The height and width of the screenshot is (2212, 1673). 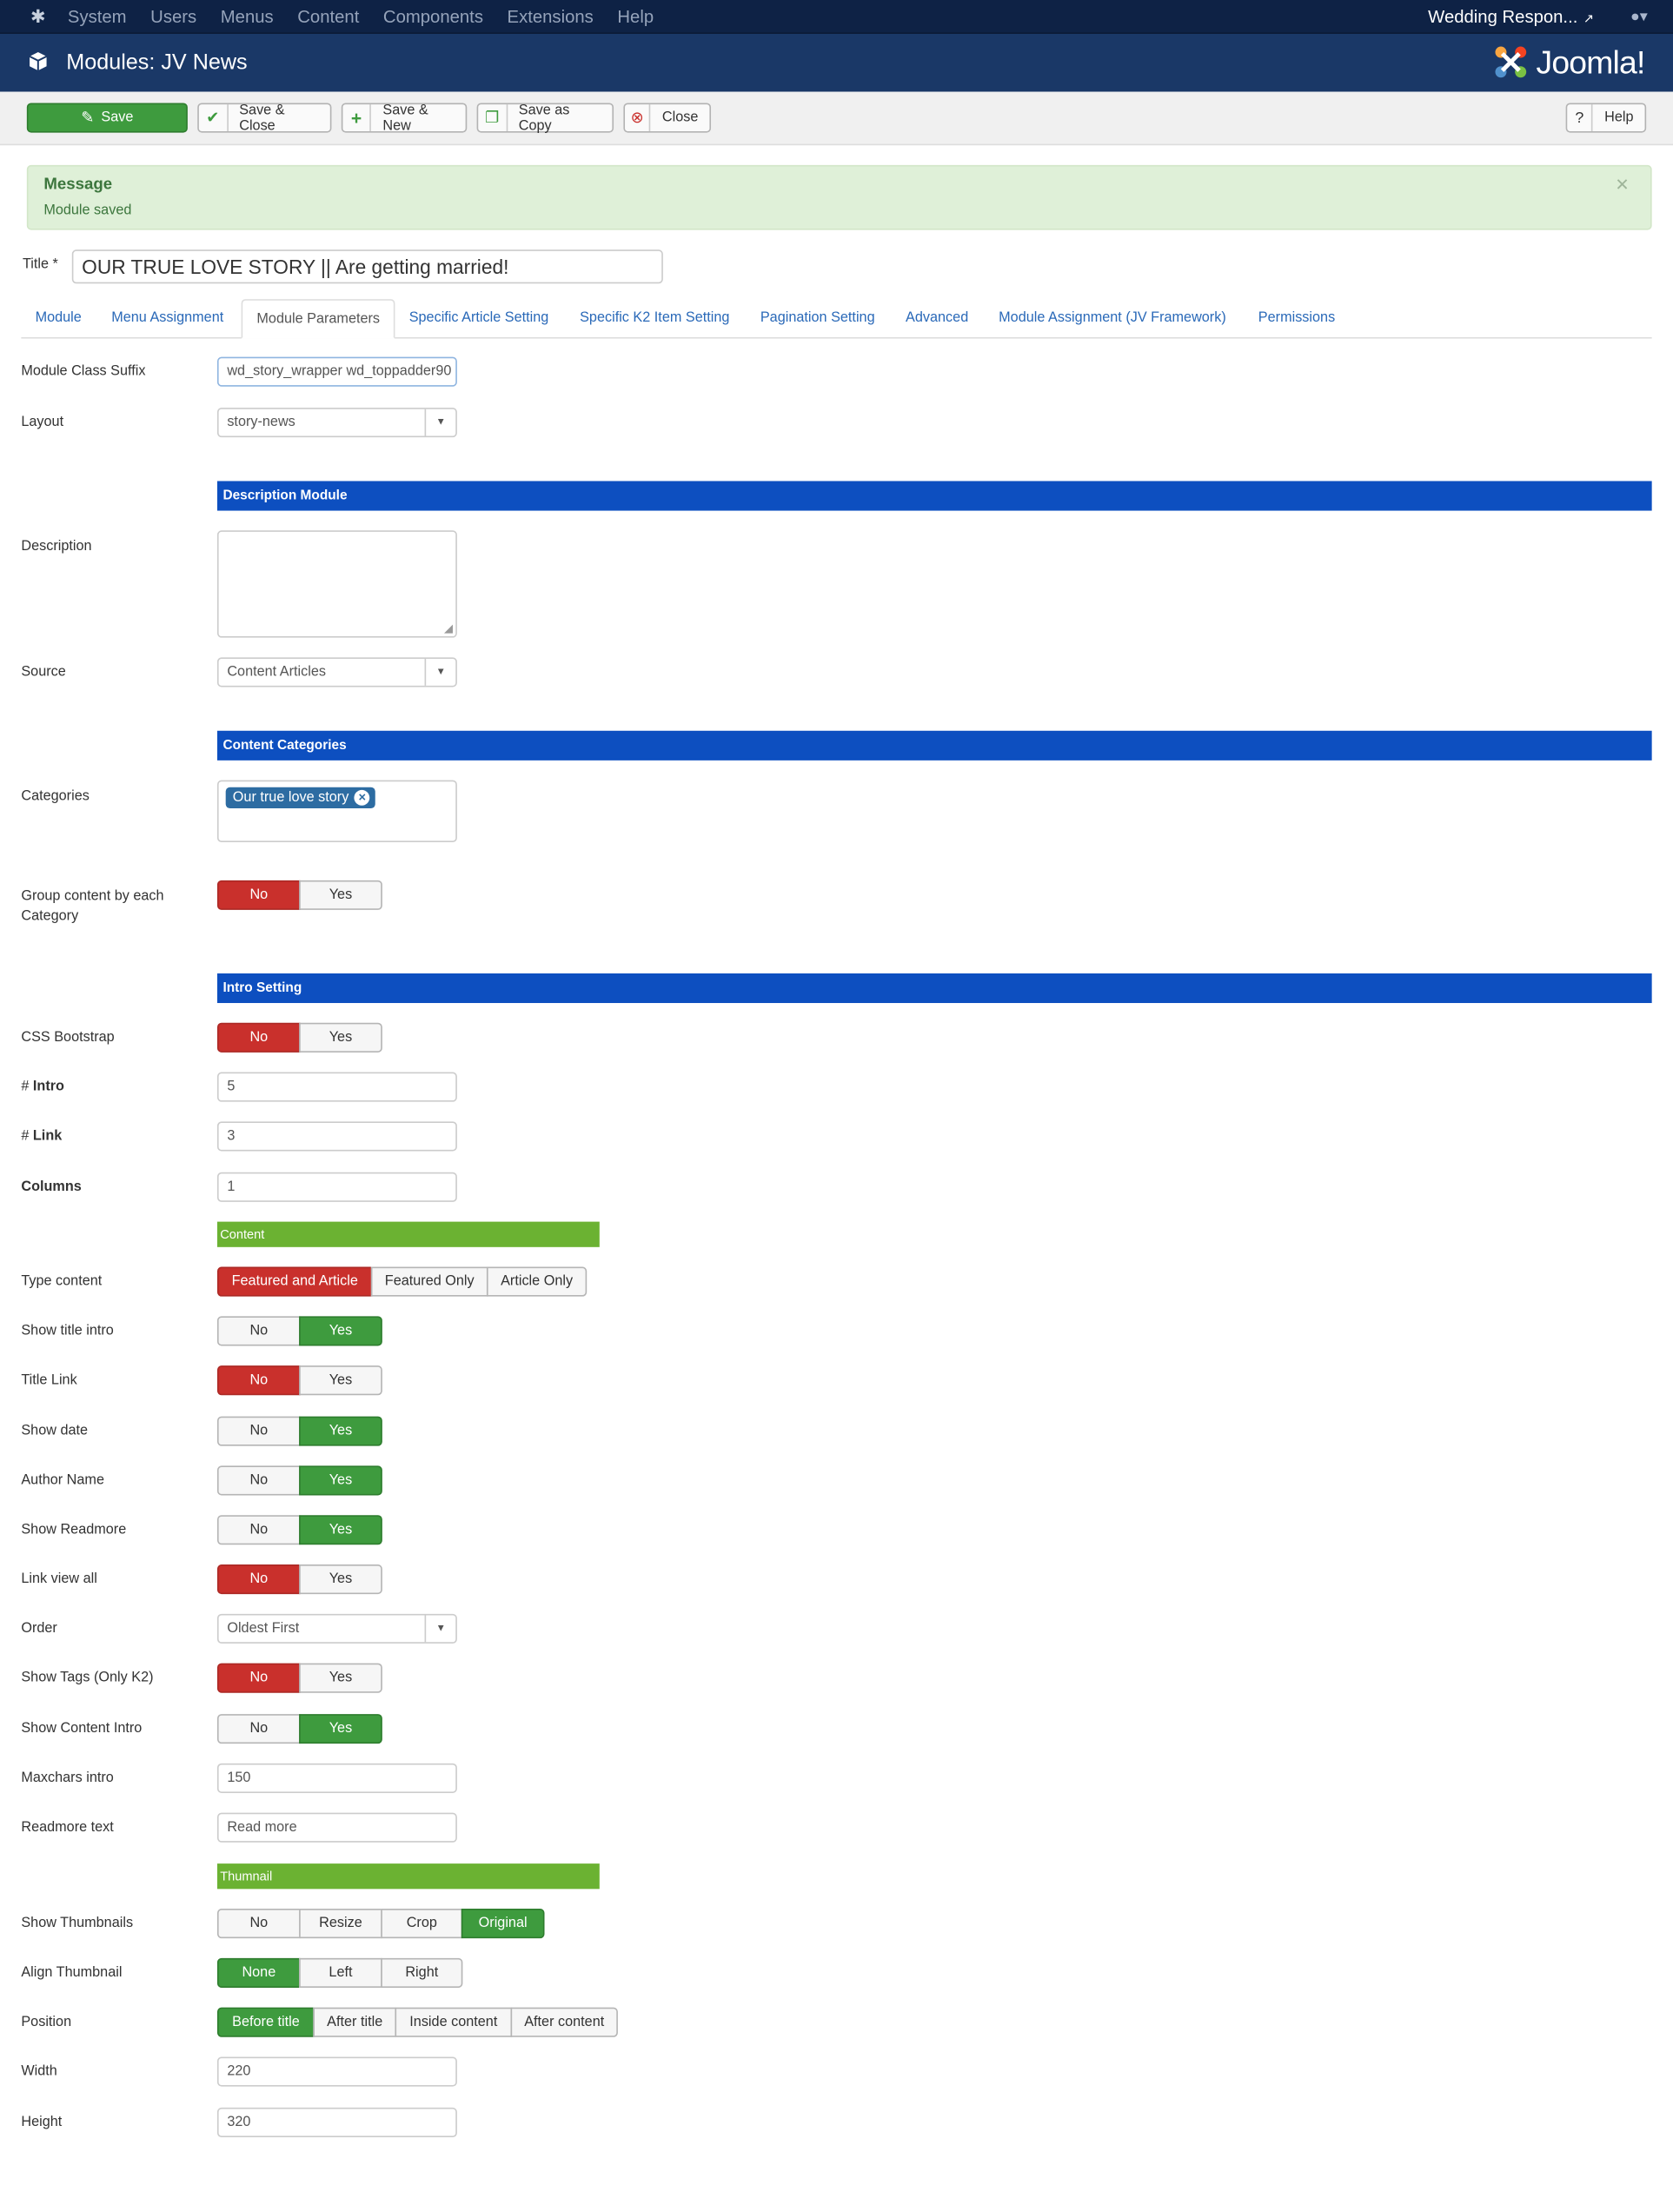 What do you see at coordinates (42, 1087) in the screenshot?
I see `intro-label: # Intro` at bounding box center [42, 1087].